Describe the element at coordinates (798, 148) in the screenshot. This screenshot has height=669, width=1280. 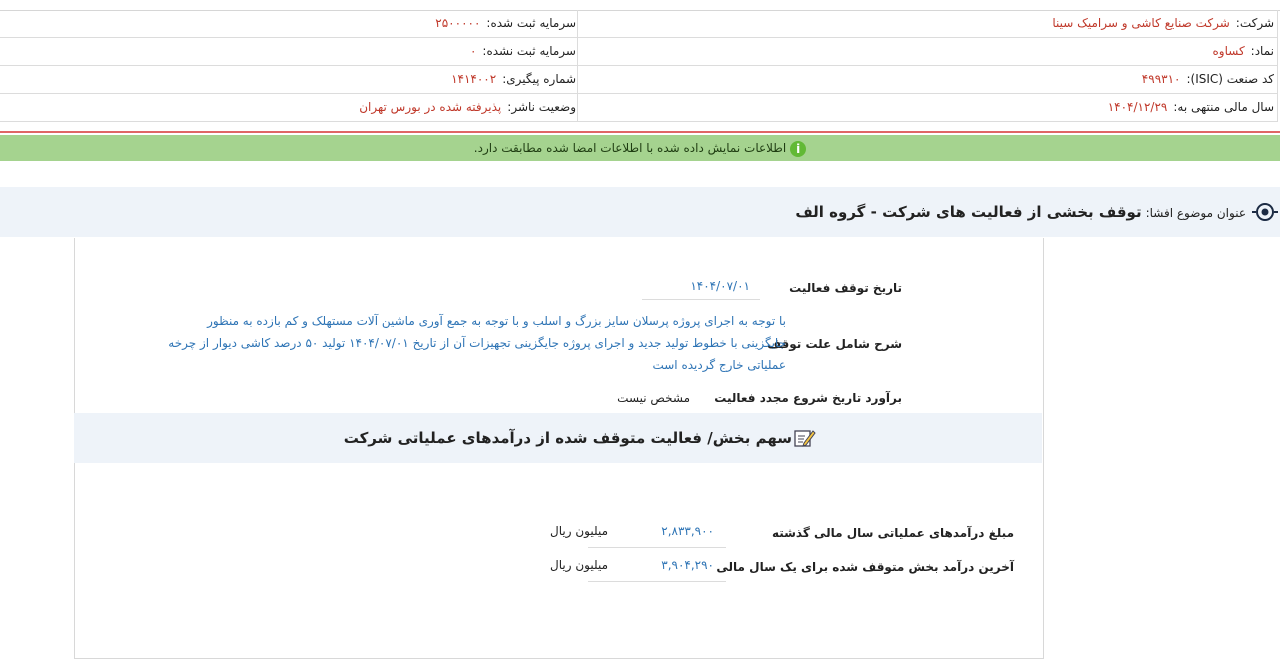
I see `info-icon: i` at that location.